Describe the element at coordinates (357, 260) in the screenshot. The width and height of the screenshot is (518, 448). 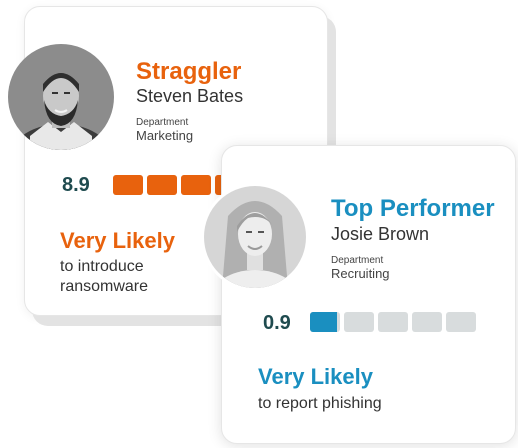
I see `performer-department-label: Department` at that location.